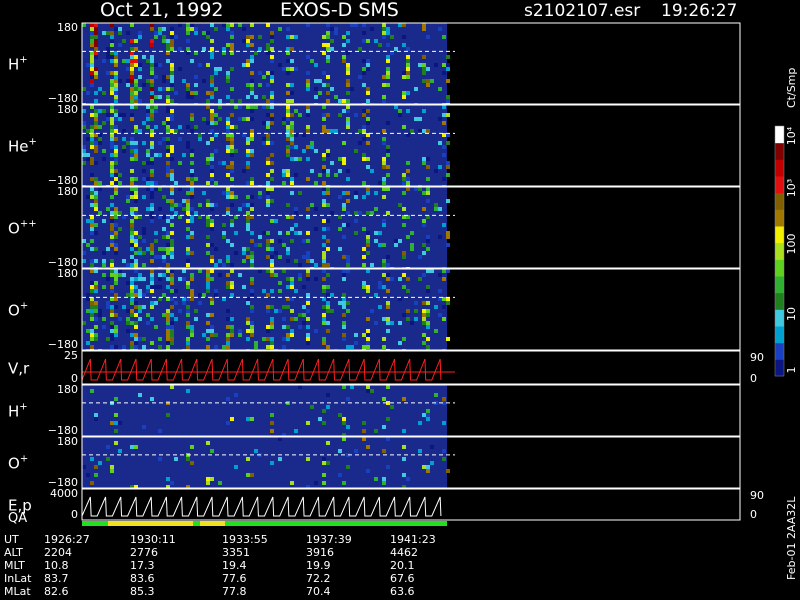 The width and height of the screenshot is (800, 600). What do you see at coordinates (56, 591) in the screenshot?
I see `table-cell: 82.6` at bounding box center [56, 591].